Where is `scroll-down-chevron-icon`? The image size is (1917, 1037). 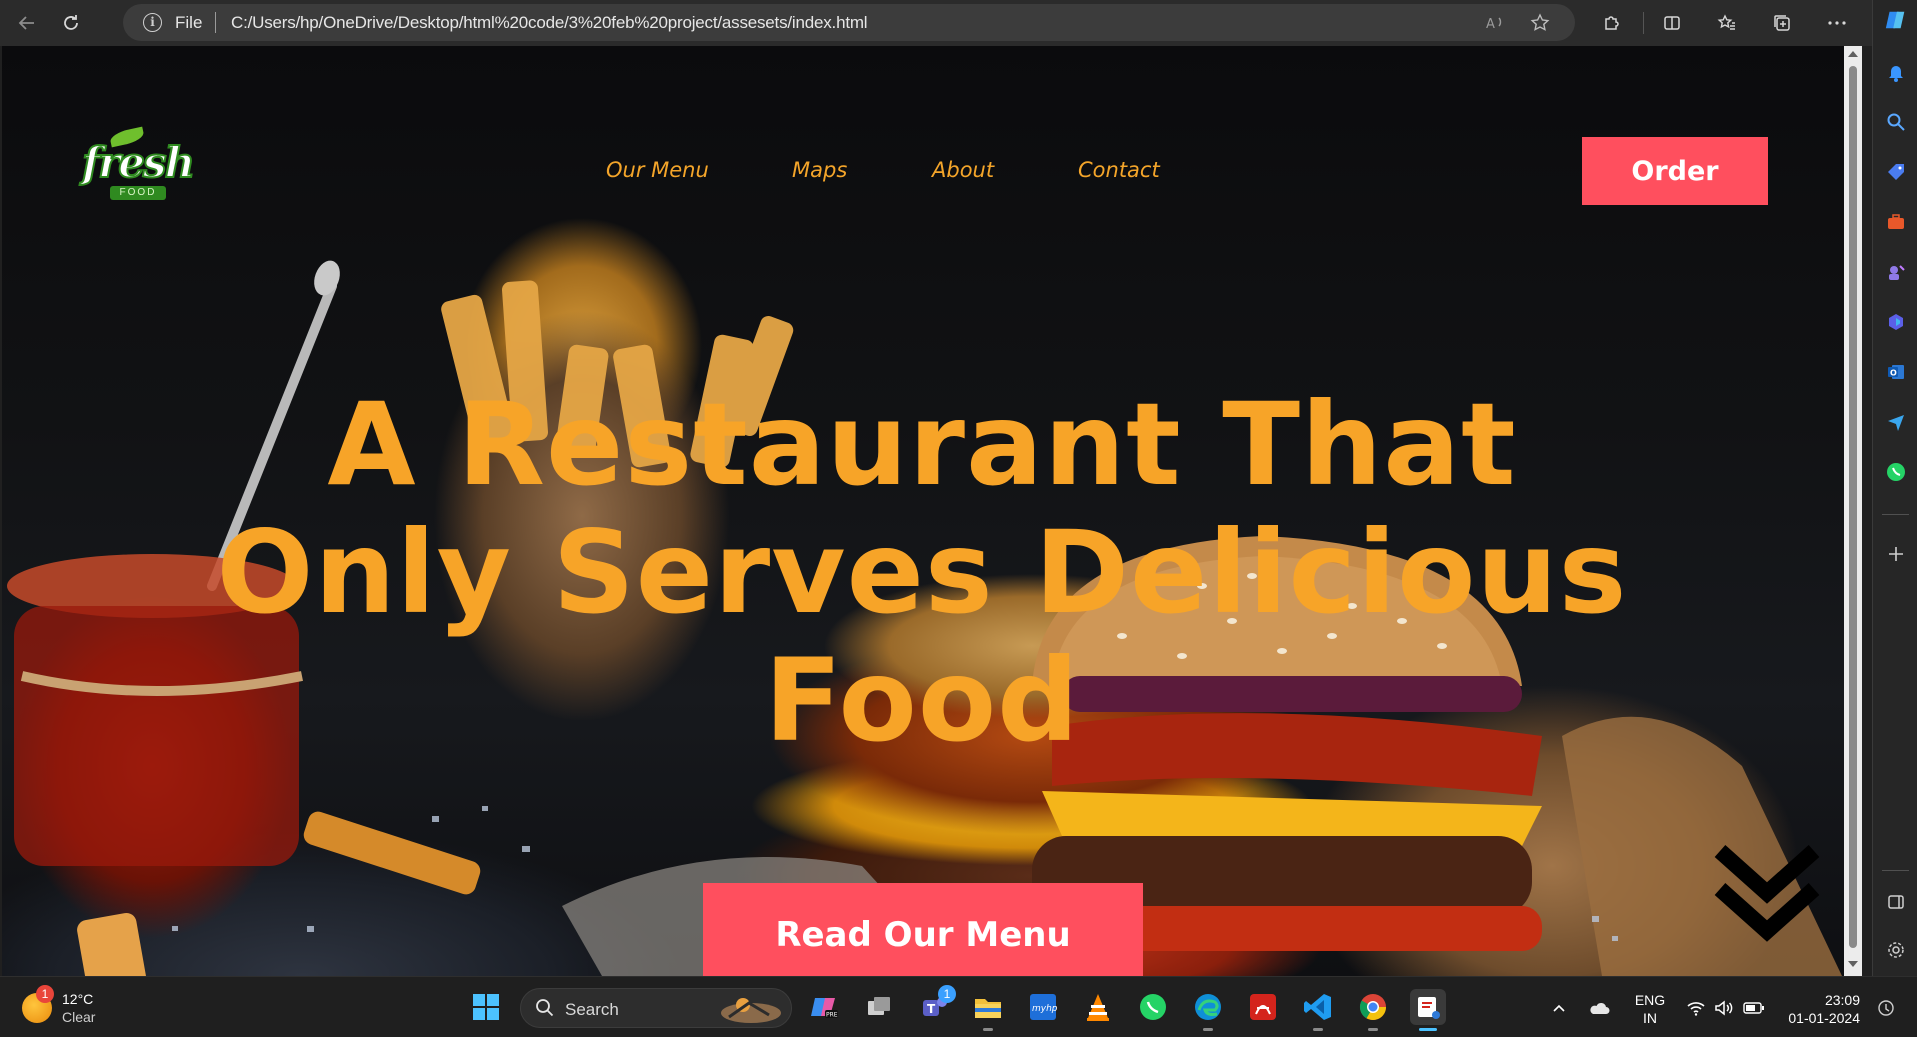
scroll-down-chevron-icon is located at coordinates (1767, 896).